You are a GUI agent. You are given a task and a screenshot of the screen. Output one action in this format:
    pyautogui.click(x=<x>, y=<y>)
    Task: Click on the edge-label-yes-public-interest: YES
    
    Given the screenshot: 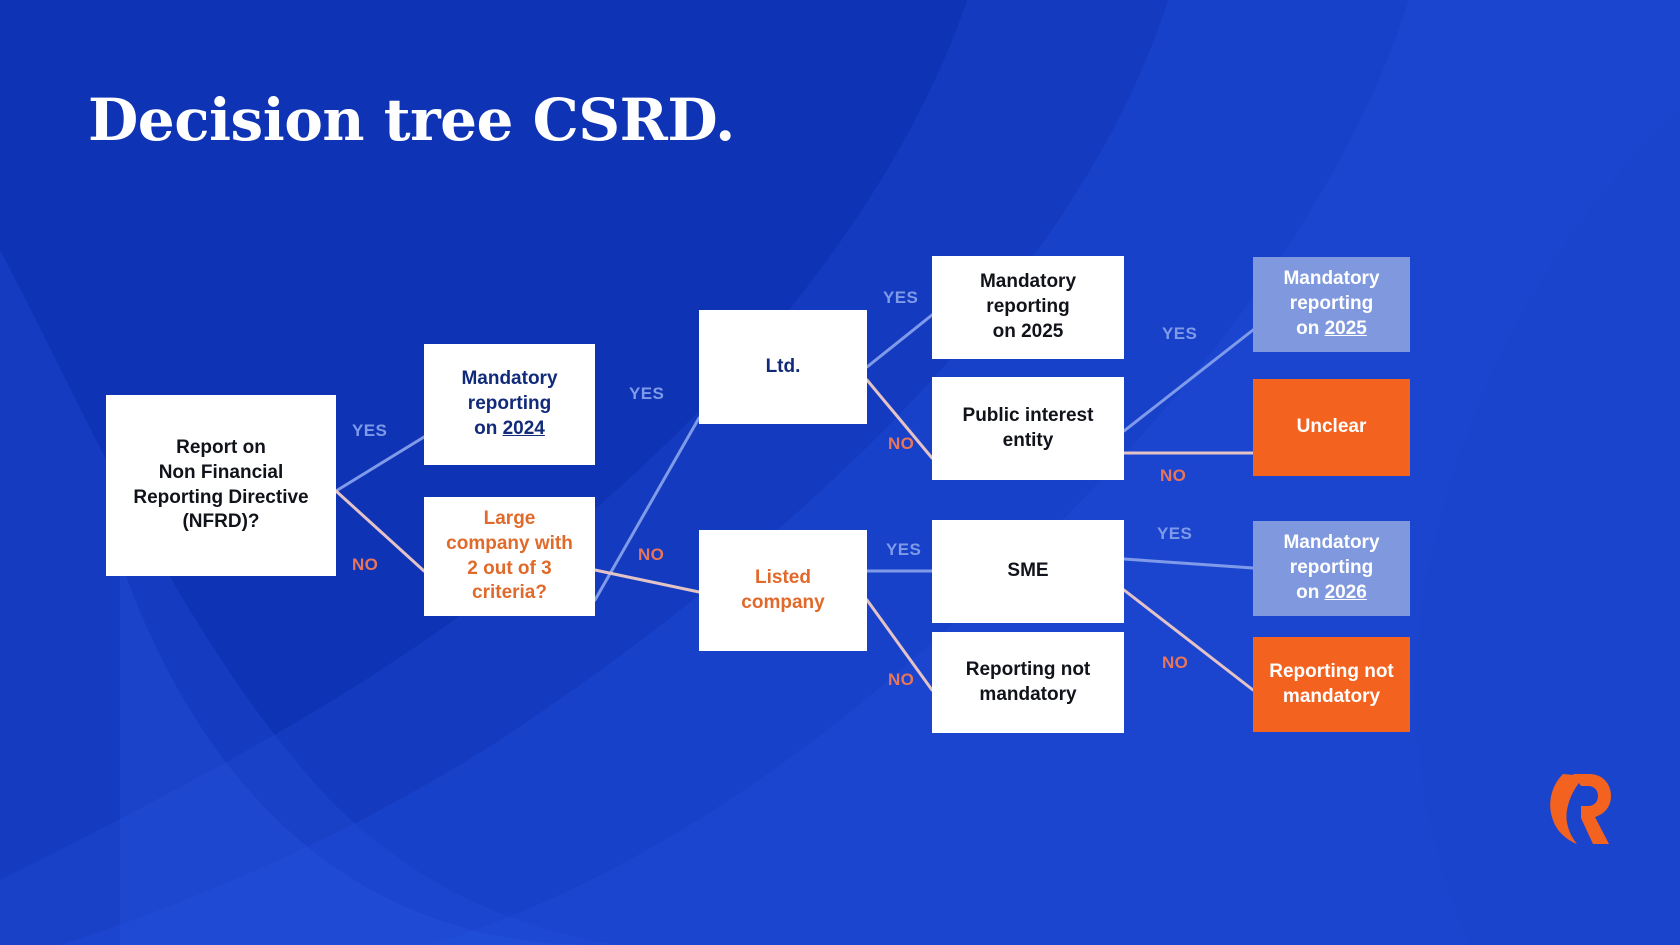 What is the action you would take?
    pyautogui.click(x=1180, y=333)
    